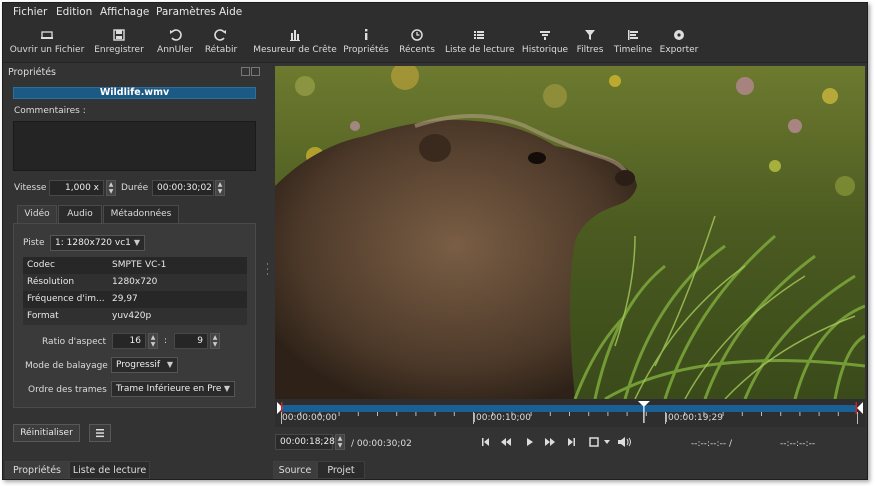  Describe the element at coordinates (556, 442) in the screenshot. I see `transport-controls` at that location.